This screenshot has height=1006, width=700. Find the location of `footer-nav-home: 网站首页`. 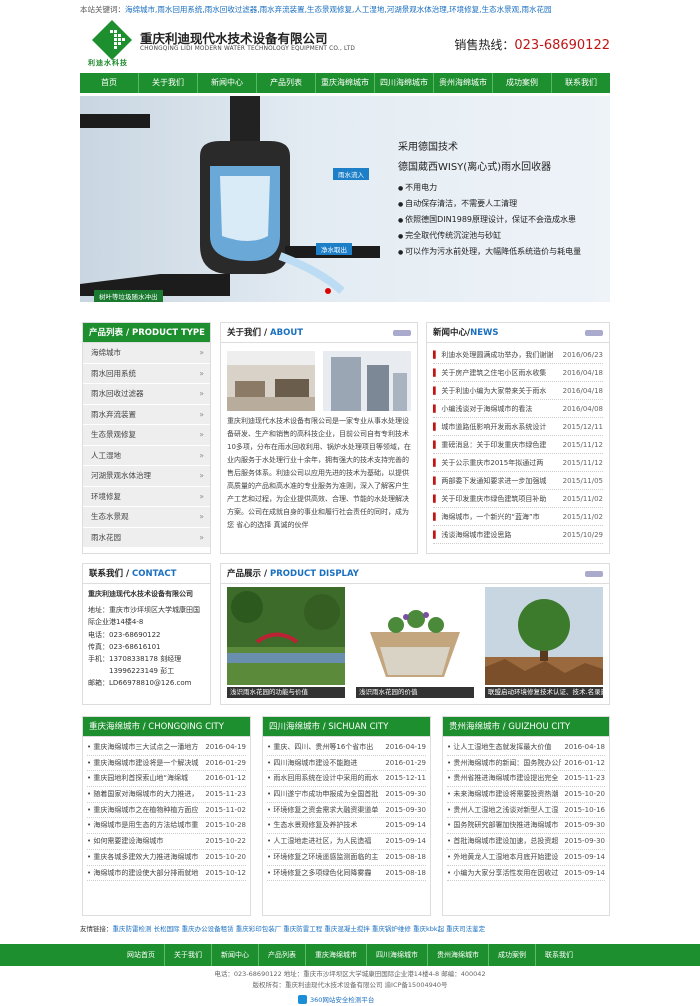

footer-nav-home: 网站首页 is located at coordinates (141, 955).